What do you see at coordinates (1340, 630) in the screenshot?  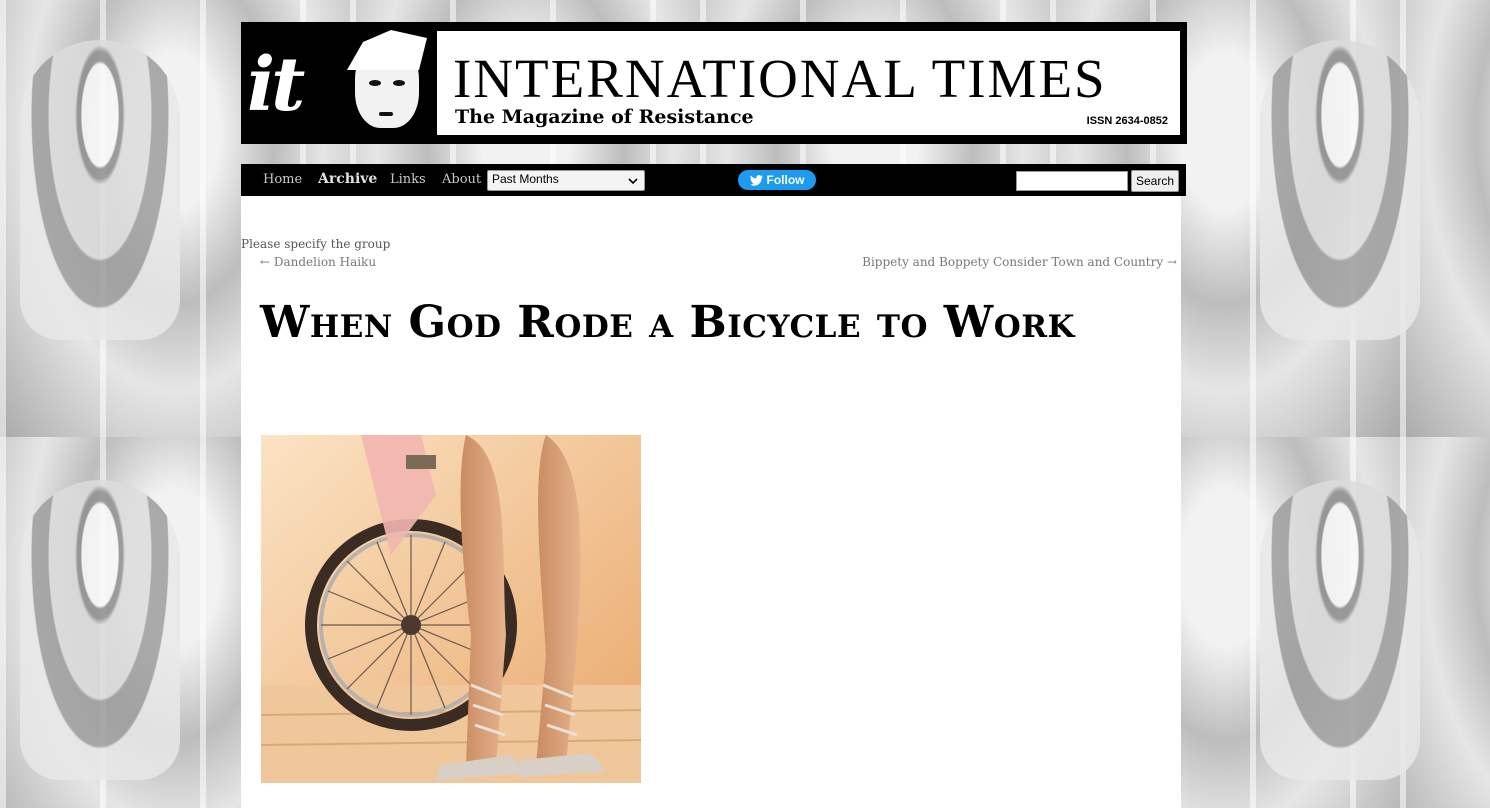 I see `background-figure-right-lower` at bounding box center [1340, 630].